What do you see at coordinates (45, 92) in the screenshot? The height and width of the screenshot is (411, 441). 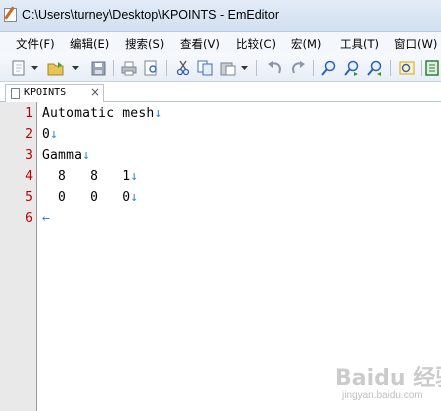 I see `tab-label: KPOINTS` at bounding box center [45, 92].